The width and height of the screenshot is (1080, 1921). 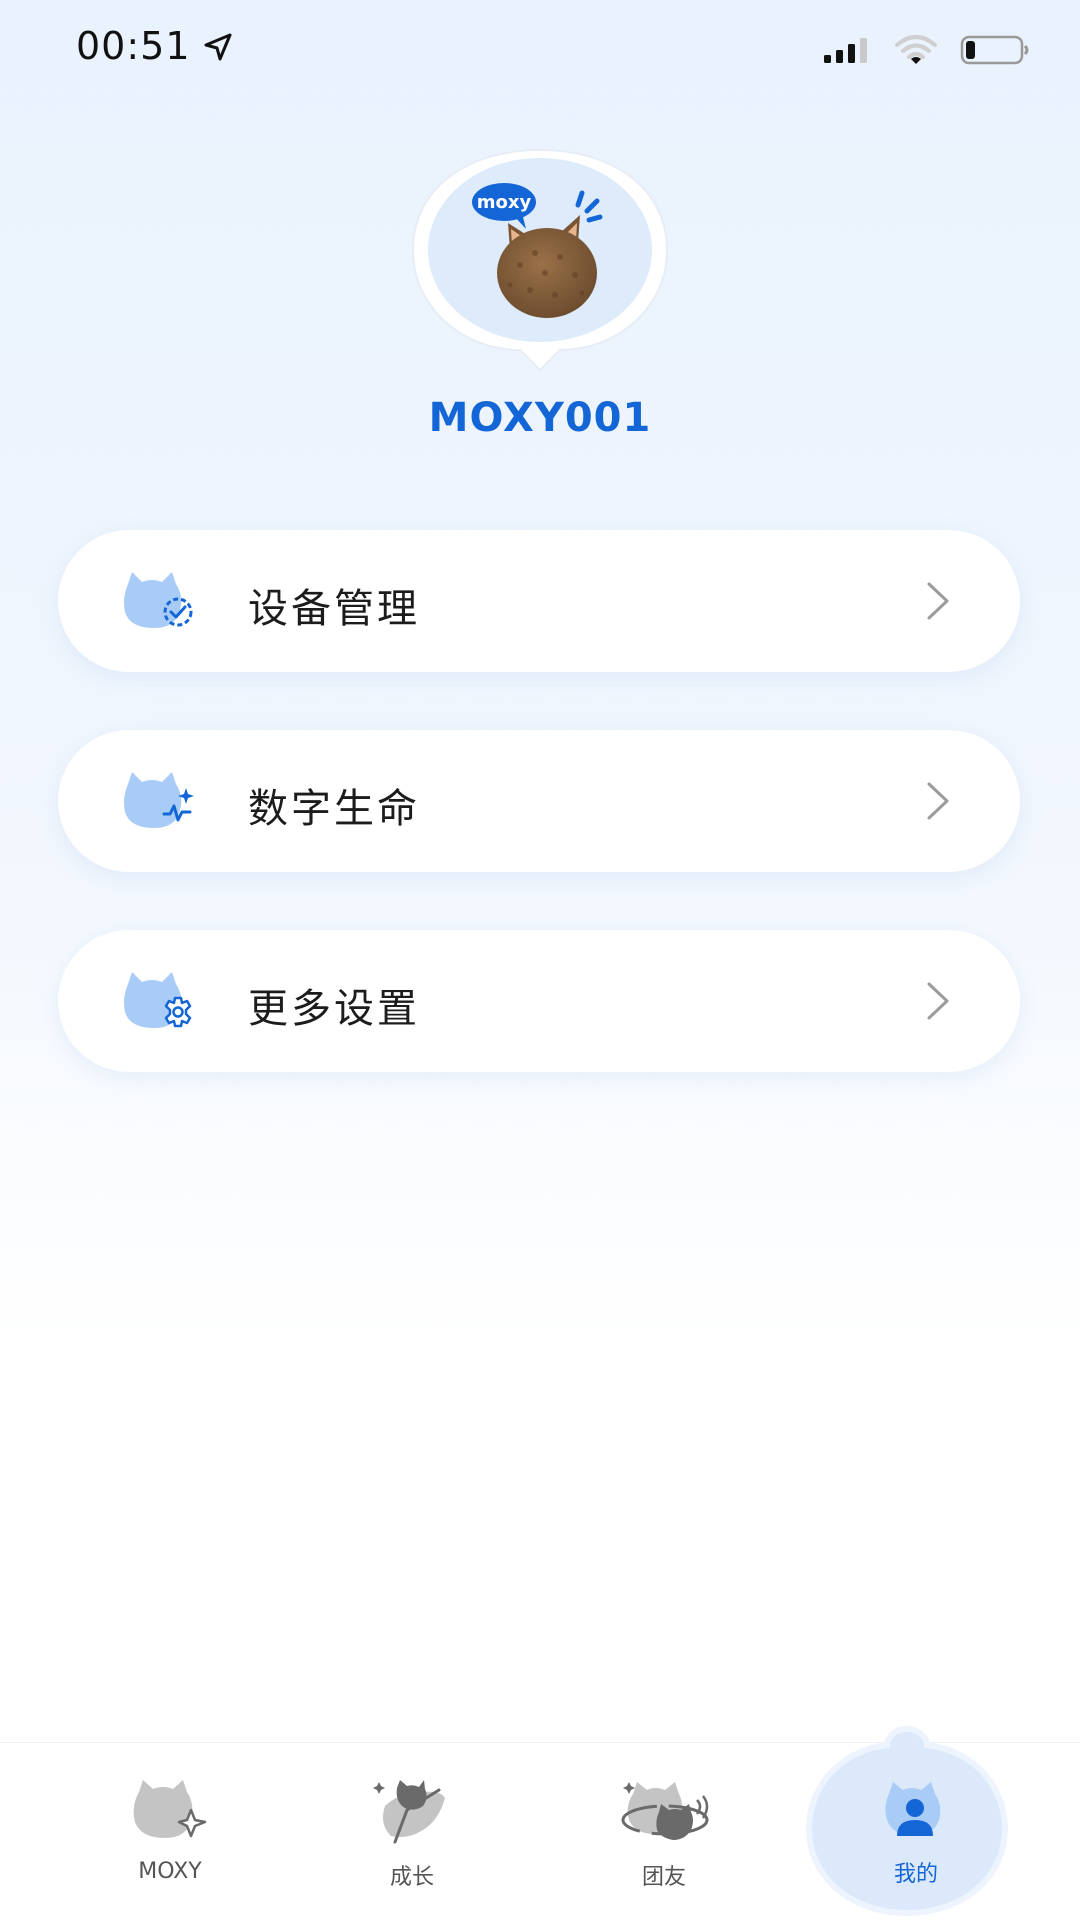 I want to click on profile-tab-icon, so click(x=913, y=1809).